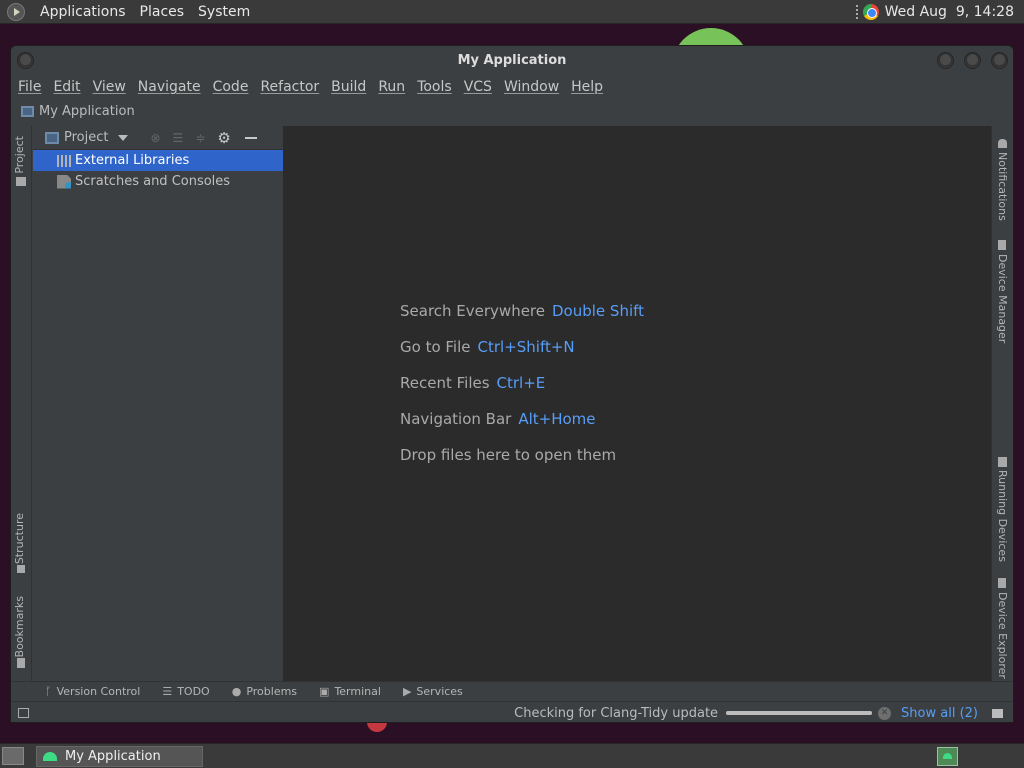  I want to click on tool-tab-terminal: ▣ Terminal, so click(350, 691).